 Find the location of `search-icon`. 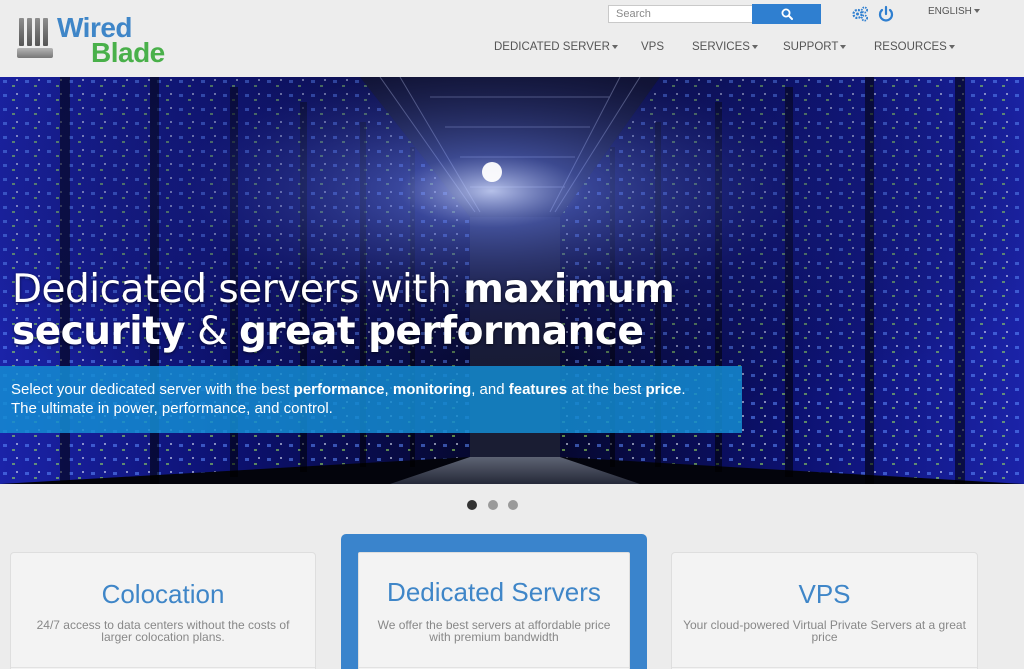

search-icon is located at coordinates (787, 14).